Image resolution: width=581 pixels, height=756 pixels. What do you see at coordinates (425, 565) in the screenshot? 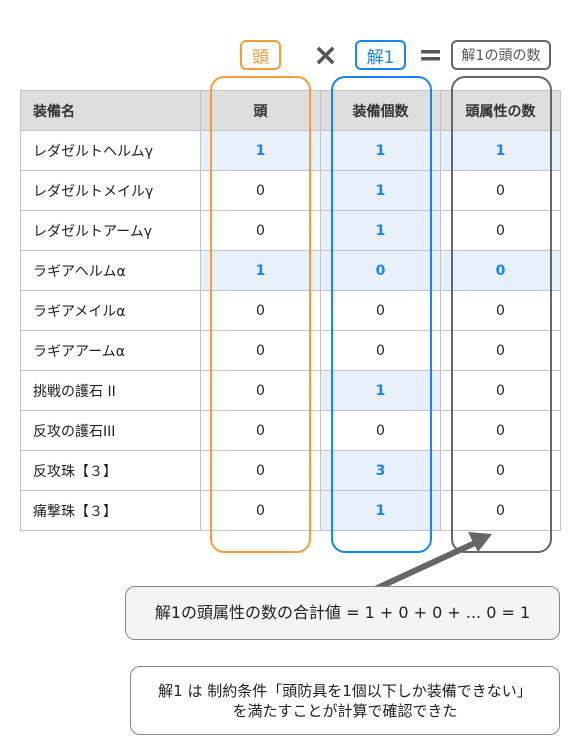
I see `arrow` at bounding box center [425, 565].